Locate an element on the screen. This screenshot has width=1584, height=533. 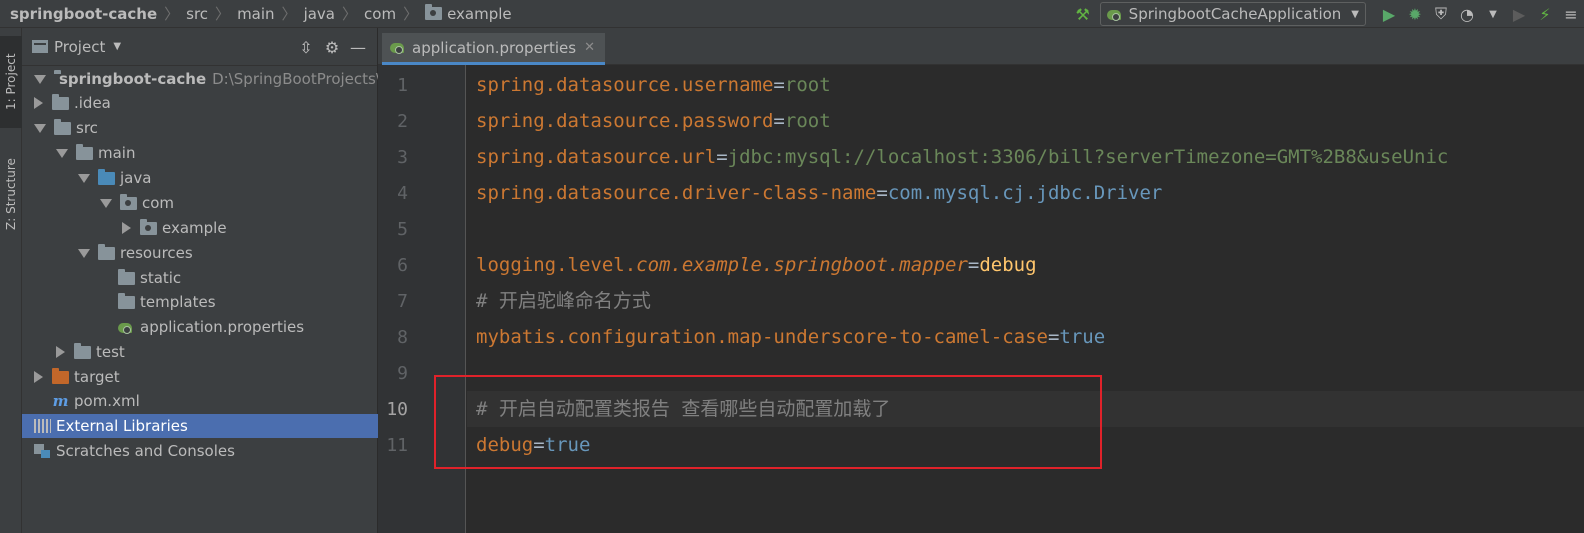
tree-item-label: main is located at coordinates (117, 153).